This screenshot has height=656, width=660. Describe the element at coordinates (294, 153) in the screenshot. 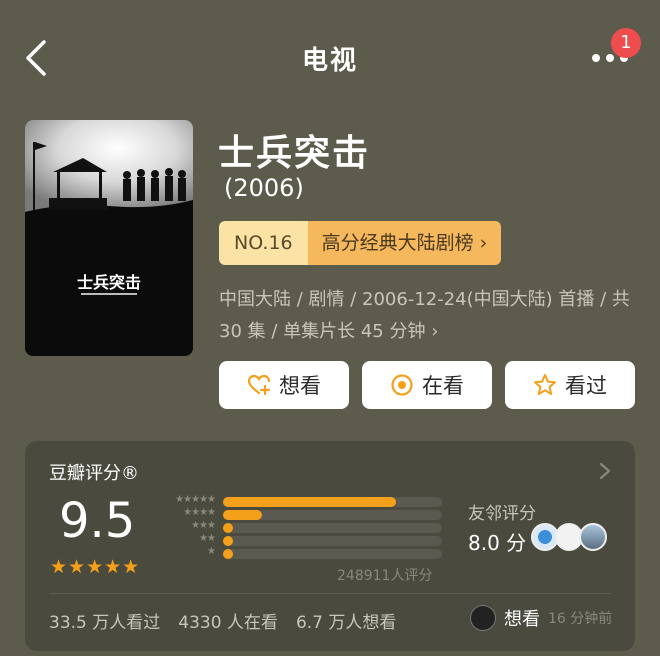

I see `show-title: 士兵突击` at that location.